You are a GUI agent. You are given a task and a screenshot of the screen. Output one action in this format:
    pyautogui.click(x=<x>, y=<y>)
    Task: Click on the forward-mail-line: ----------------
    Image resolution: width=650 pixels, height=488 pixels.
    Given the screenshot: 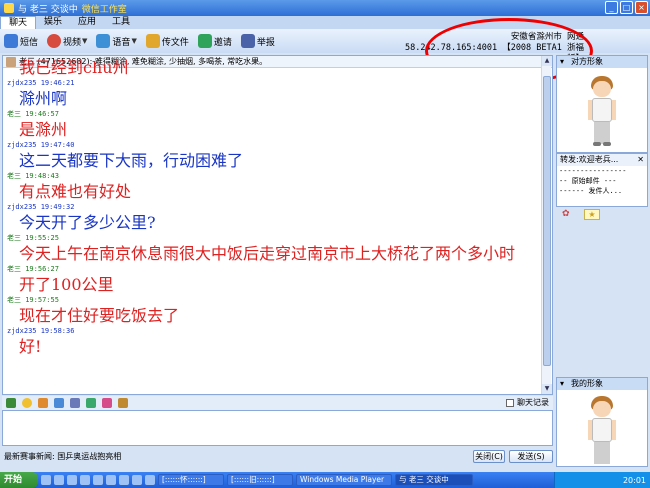 What is the action you would take?
    pyautogui.click(x=593, y=171)
    